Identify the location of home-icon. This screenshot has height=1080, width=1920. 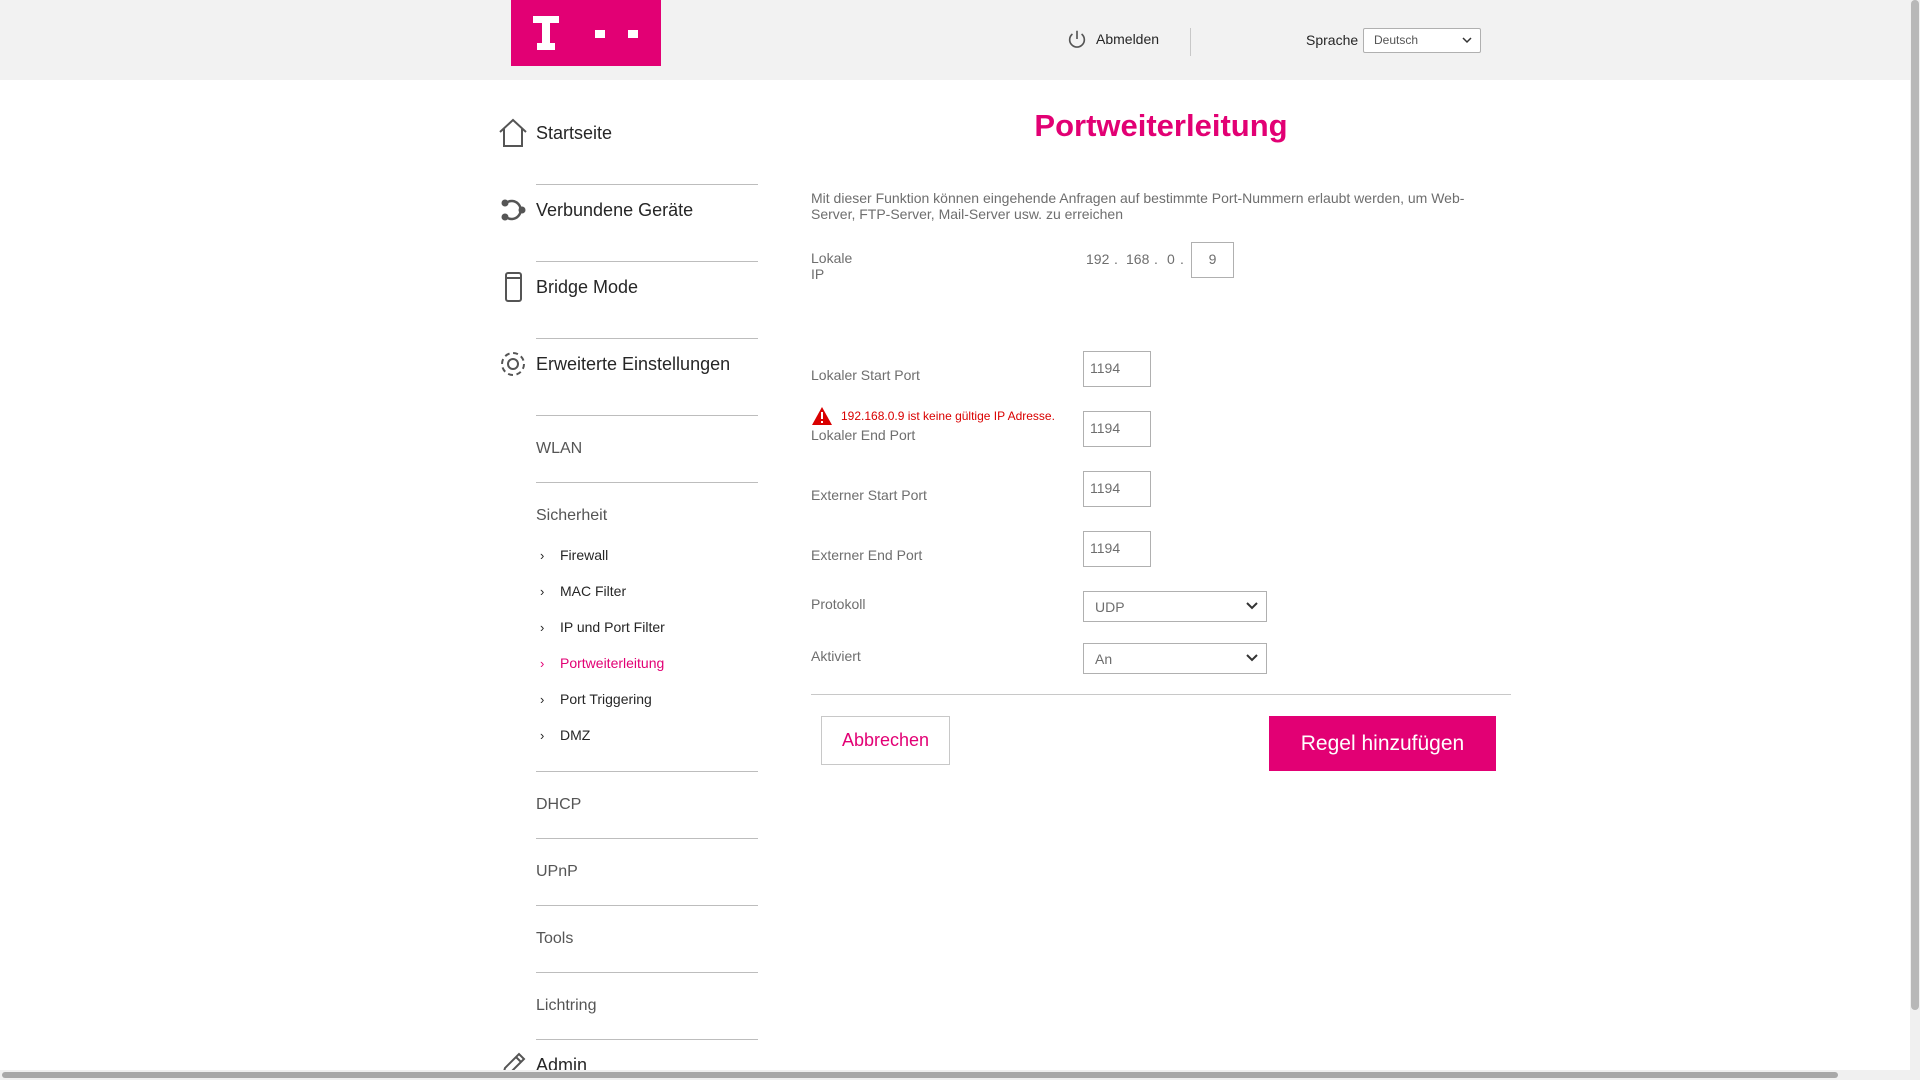
(513, 132).